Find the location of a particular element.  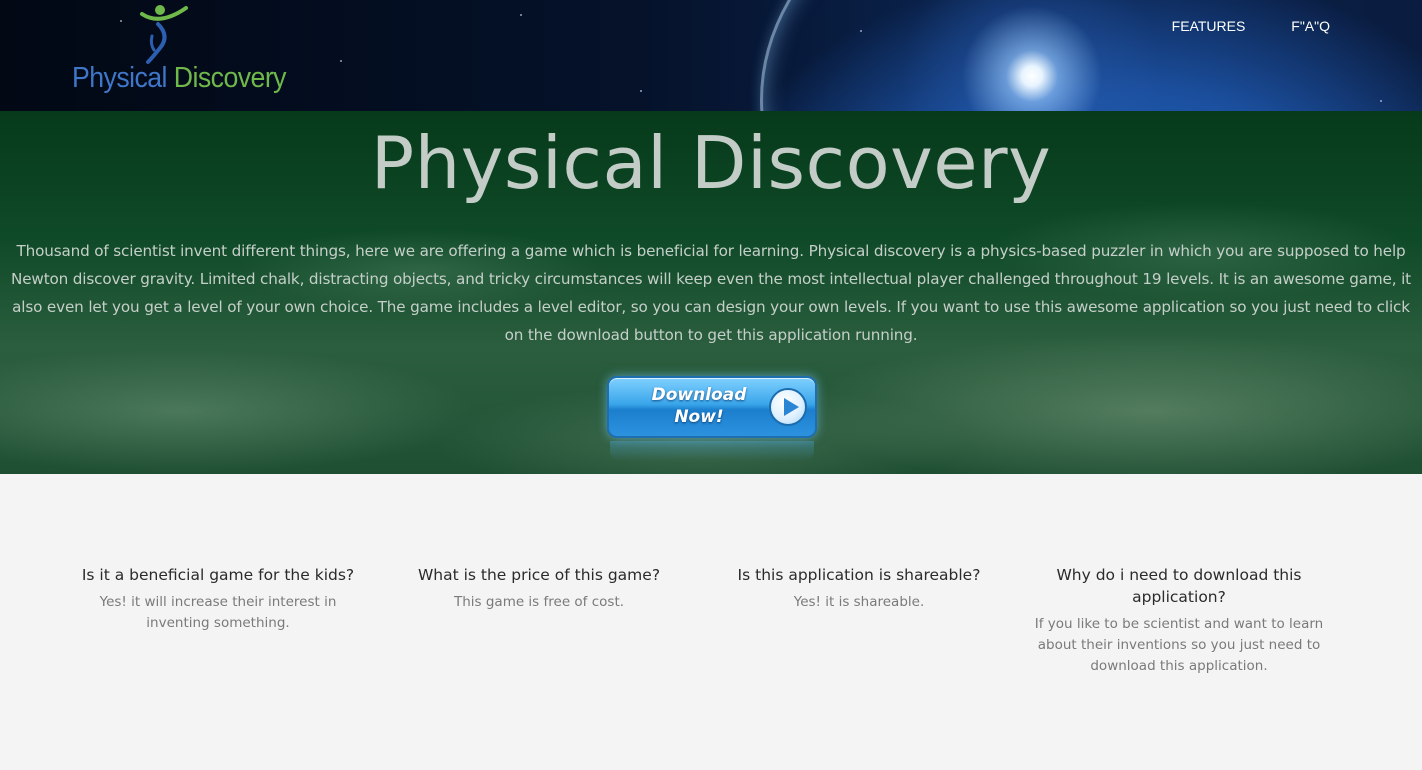

person-figure-icon is located at coordinates (164, 34).